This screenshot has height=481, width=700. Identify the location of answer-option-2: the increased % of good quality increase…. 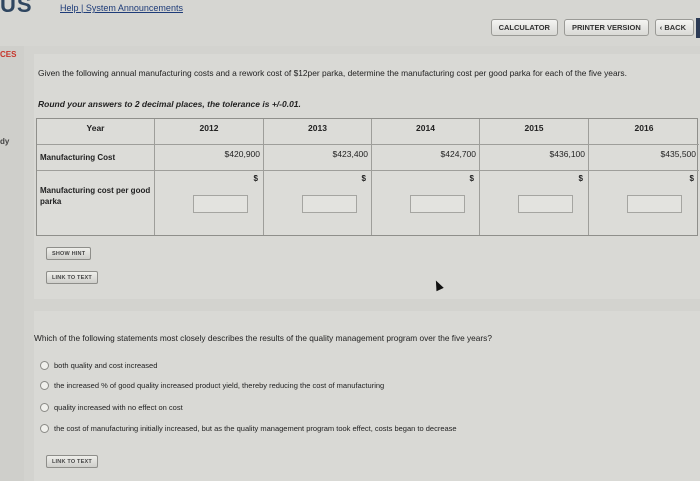
(212, 385).